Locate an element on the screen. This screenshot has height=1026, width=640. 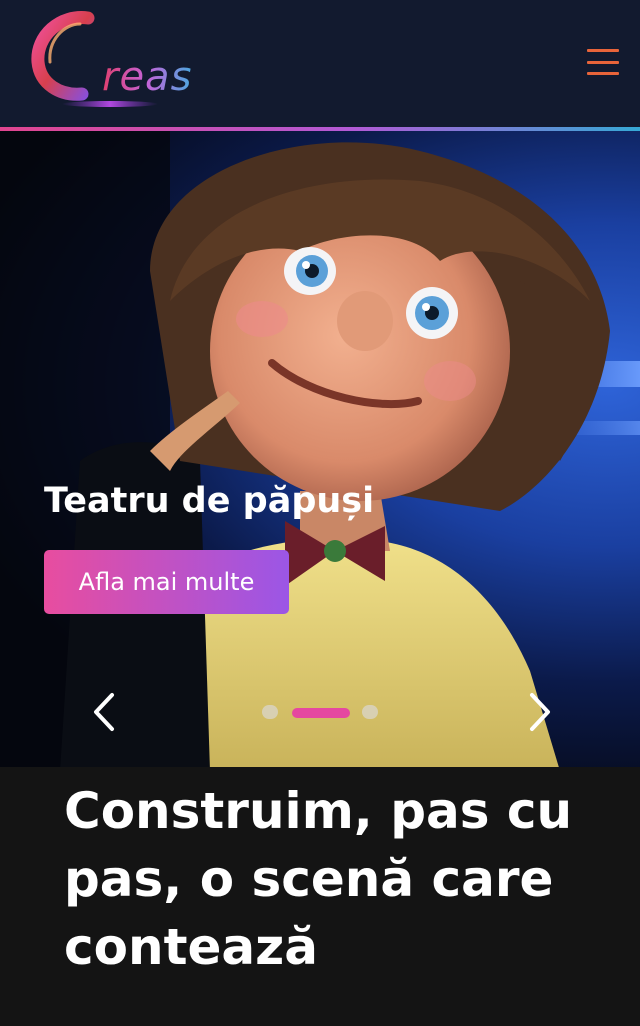
chevron-left-icon is located at coordinates (104, 712).